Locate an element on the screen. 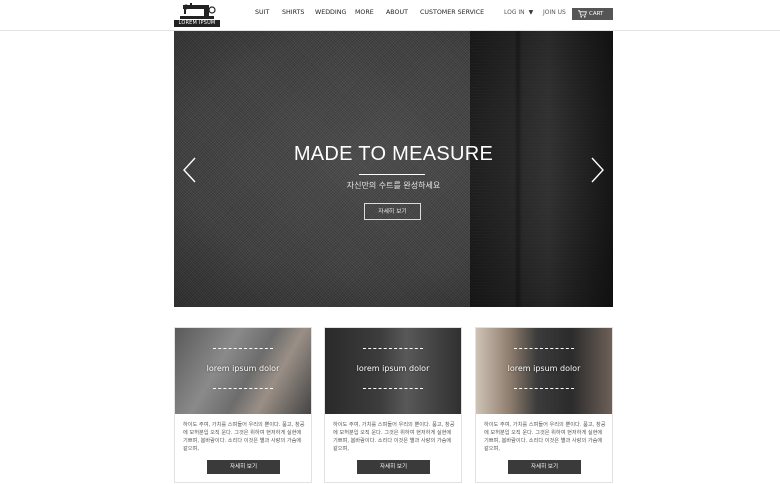  card-image-3: lorem ipsum dolor is located at coordinates (544, 371).